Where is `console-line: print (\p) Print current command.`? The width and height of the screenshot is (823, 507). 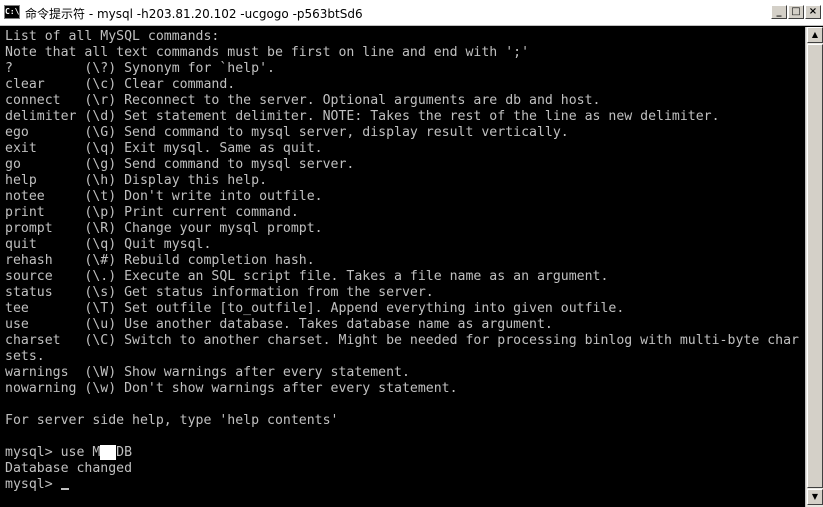 console-line: print (\p) Print current command. is located at coordinates (152, 212).